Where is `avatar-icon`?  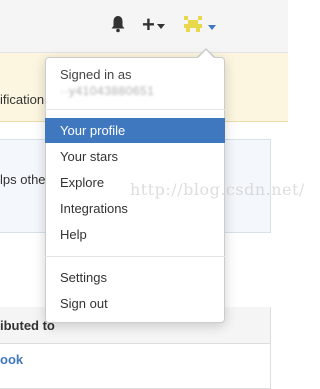
avatar-icon is located at coordinates (193, 26).